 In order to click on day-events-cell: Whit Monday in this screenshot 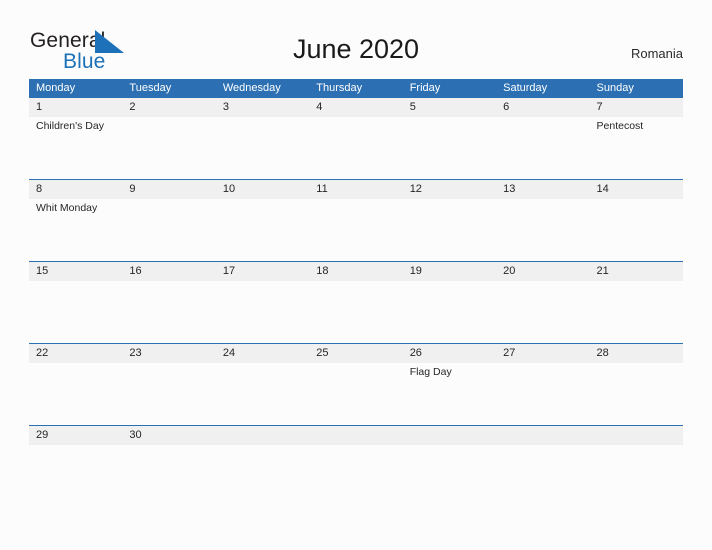, I will do `click(75, 230)`.